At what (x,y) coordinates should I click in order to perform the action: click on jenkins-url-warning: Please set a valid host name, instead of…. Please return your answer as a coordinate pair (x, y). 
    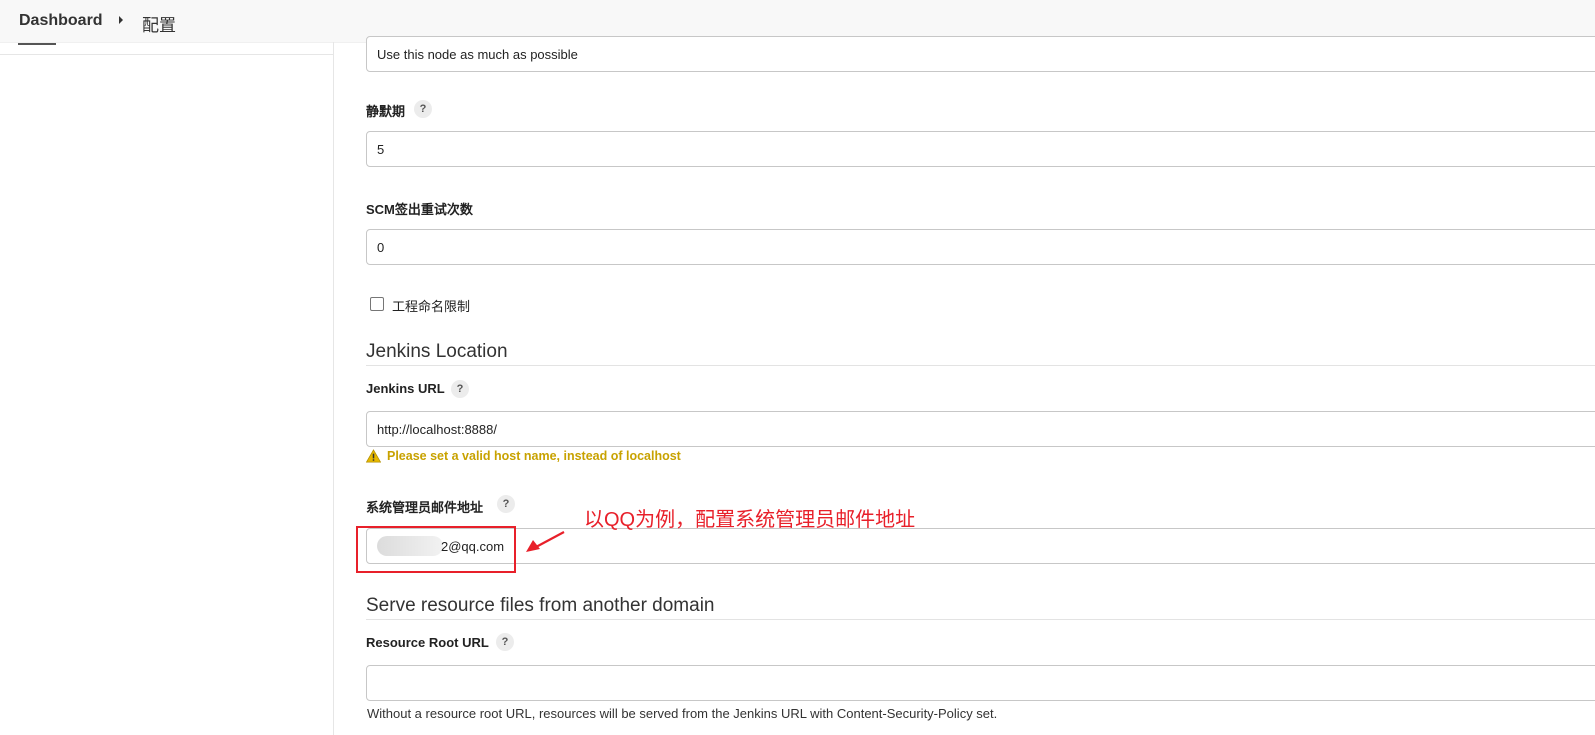
    Looking at the image, I should click on (523, 456).